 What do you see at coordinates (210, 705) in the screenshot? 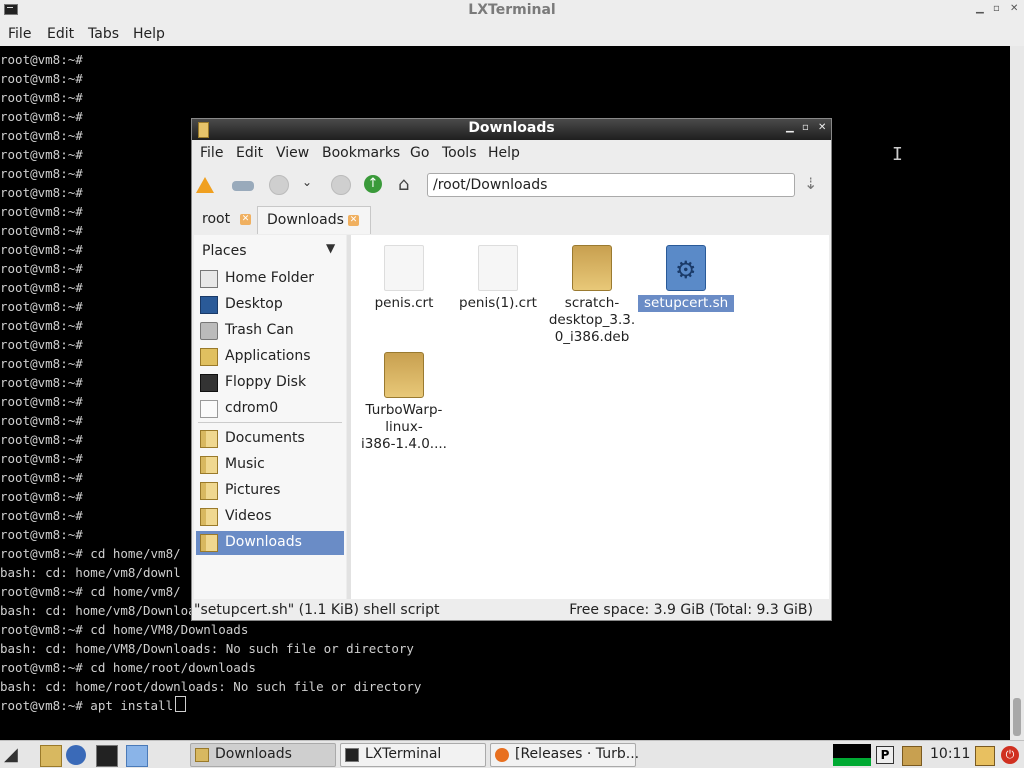
I see `terminal-line: root@vm8:~# apt install` at bounding box center [210, 705].